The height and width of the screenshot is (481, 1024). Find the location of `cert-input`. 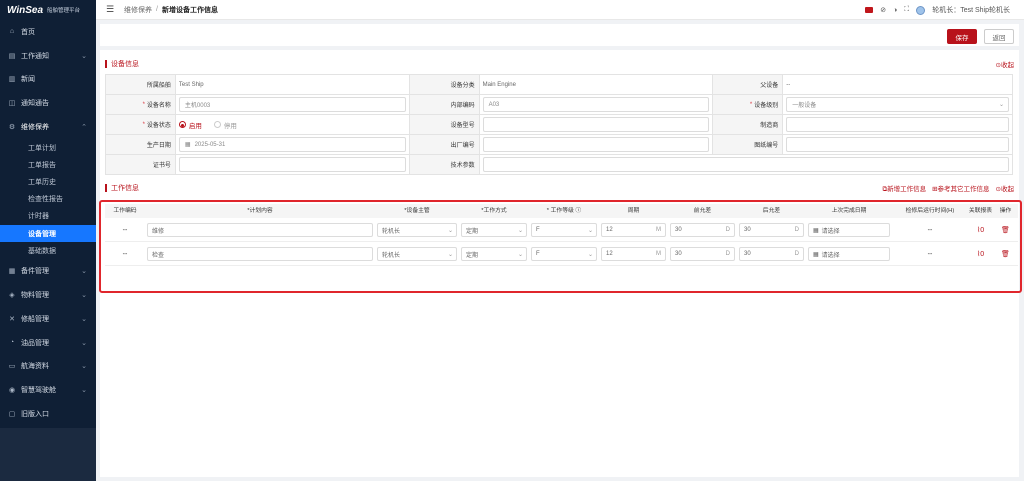

cert-input is located at coordinates (292, 164).